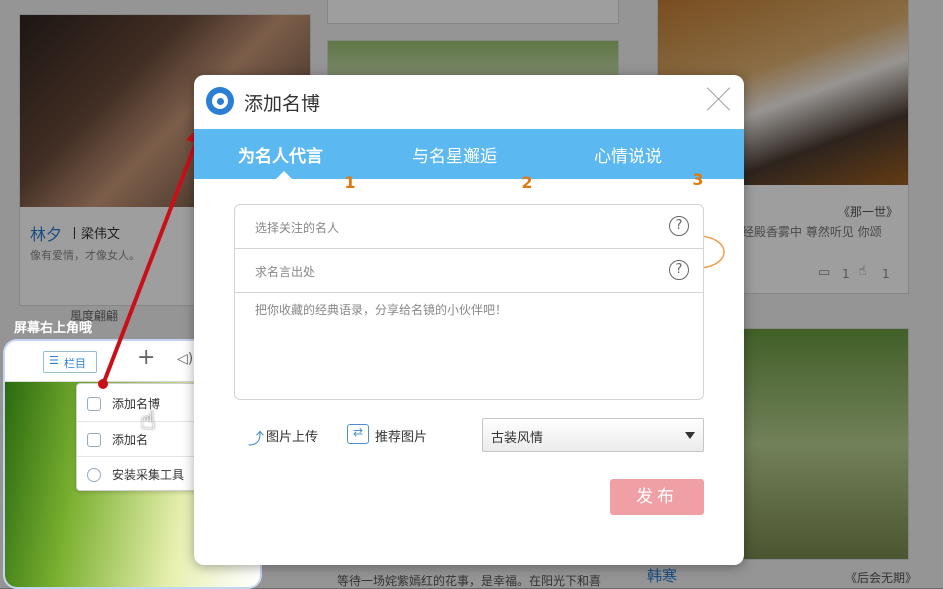  Describe the element at coordinates (145, 473) in the screenshot. I see `menu-item-install-tool: 安装采集工具` at that location.